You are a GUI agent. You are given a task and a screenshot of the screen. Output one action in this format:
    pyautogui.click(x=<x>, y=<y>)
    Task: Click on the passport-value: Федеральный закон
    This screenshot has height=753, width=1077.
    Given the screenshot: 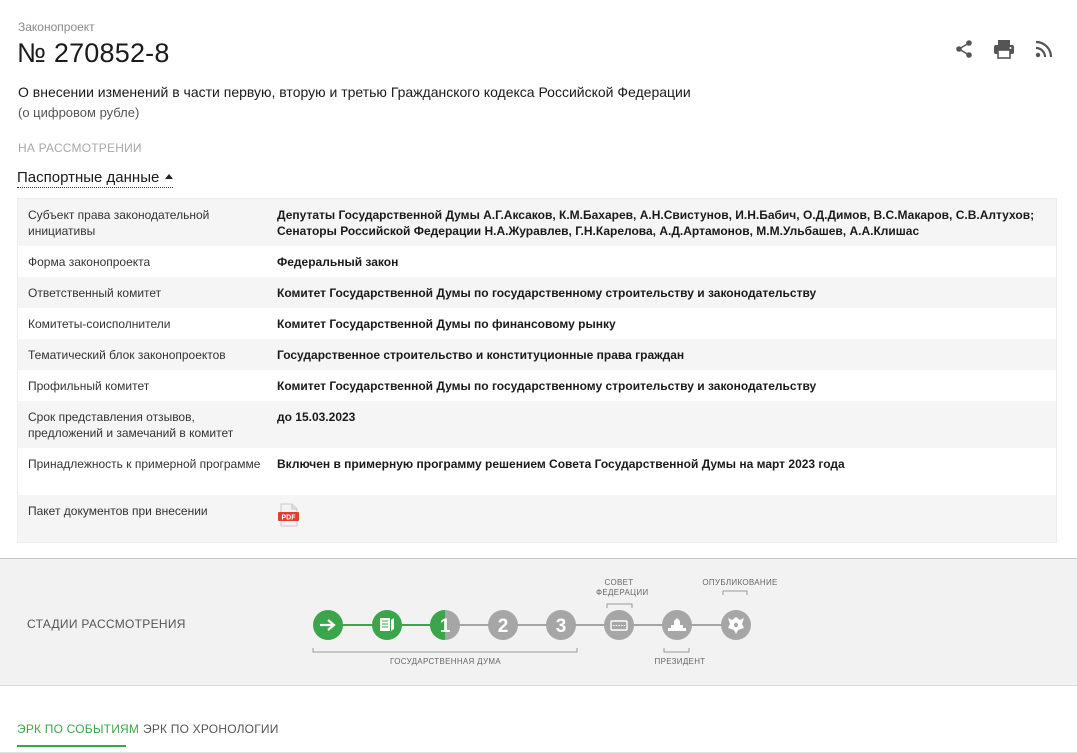 What is the action you would take?
    pyautogui.click(x=338, y=262)
    